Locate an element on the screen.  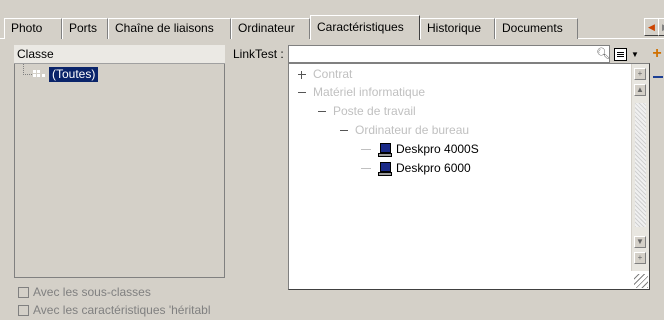
tab-scroll-right-button: ▶ is located at coordinates (661, 27).